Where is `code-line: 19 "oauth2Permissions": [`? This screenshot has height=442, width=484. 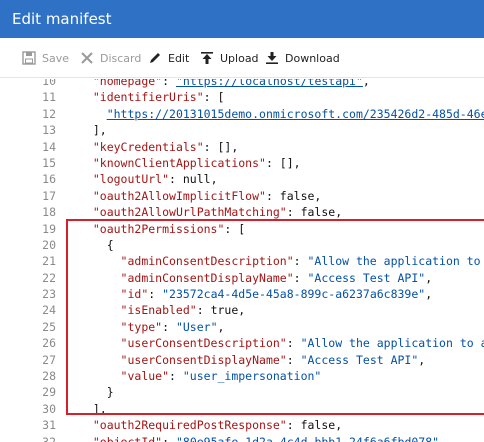 code-line: 19 "oauth2Permissions": [ is located at coordinates (242, 229).